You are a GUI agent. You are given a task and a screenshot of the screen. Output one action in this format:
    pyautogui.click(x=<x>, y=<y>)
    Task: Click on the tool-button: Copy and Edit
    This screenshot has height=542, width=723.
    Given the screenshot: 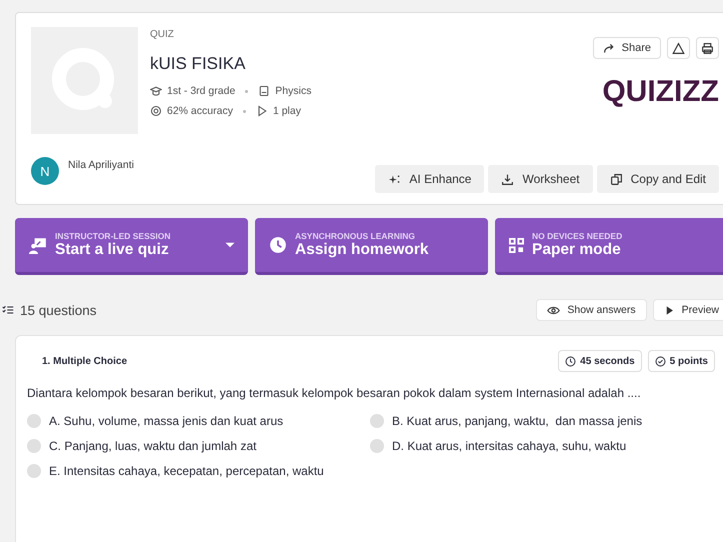 What is the action you would take?
    pyautogui.click(x=657, y=179)
    